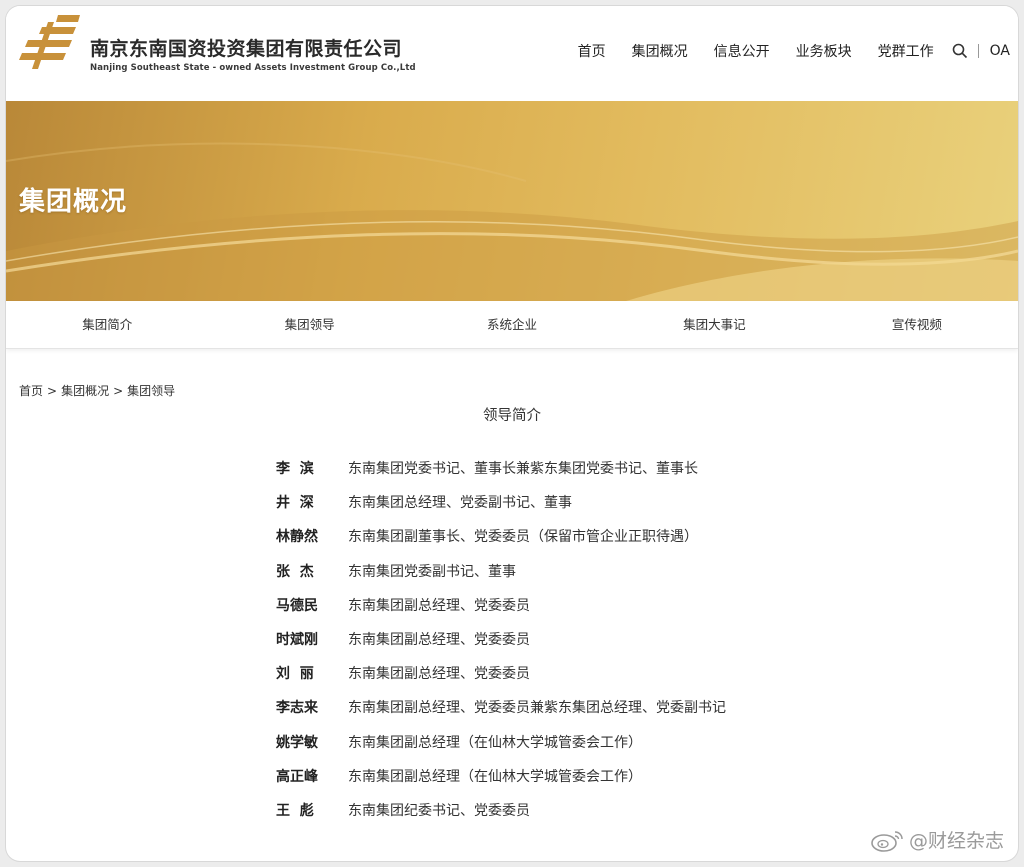 The width and height of the screenshot is (1024, 867). I want to click on sub-nav: 集团简介 集团领导 系统企业 集团大事记 宣传视频, so click(512, 325).